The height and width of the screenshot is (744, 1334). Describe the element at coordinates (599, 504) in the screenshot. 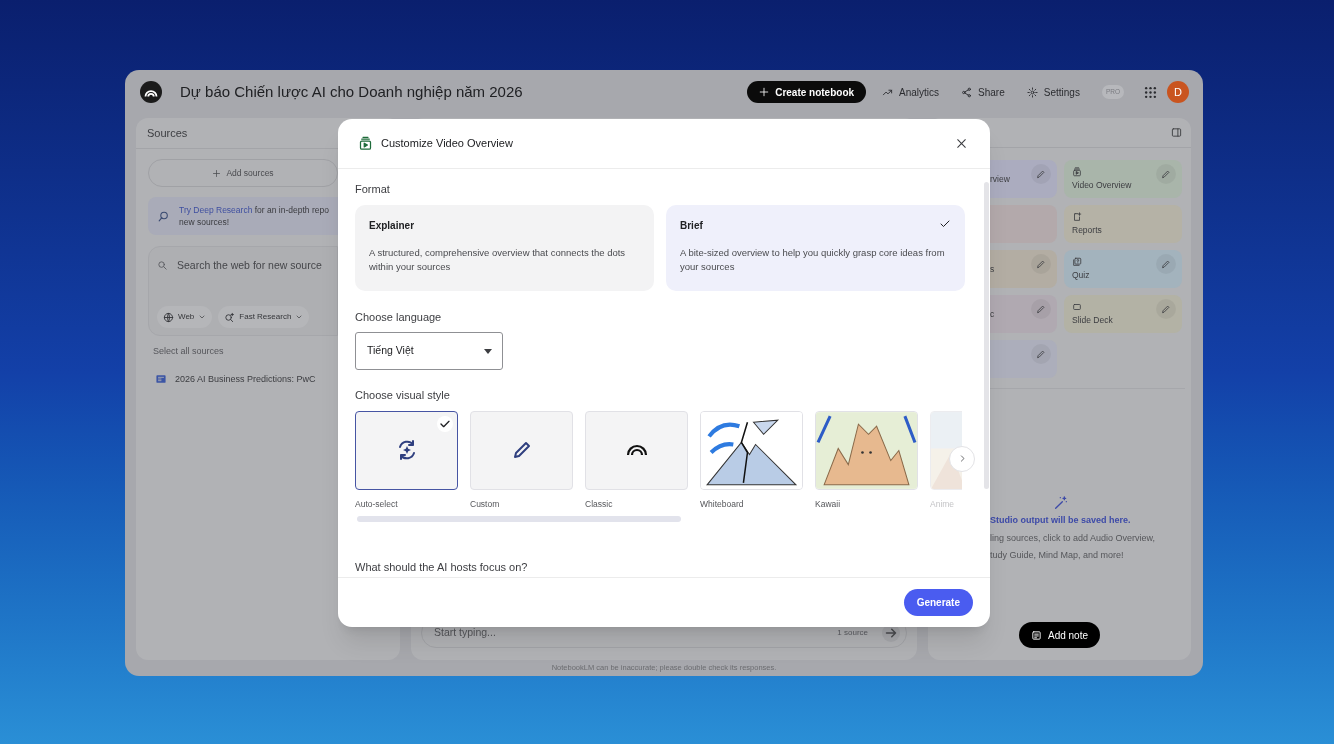

I see `style-label: Classic` at that location.